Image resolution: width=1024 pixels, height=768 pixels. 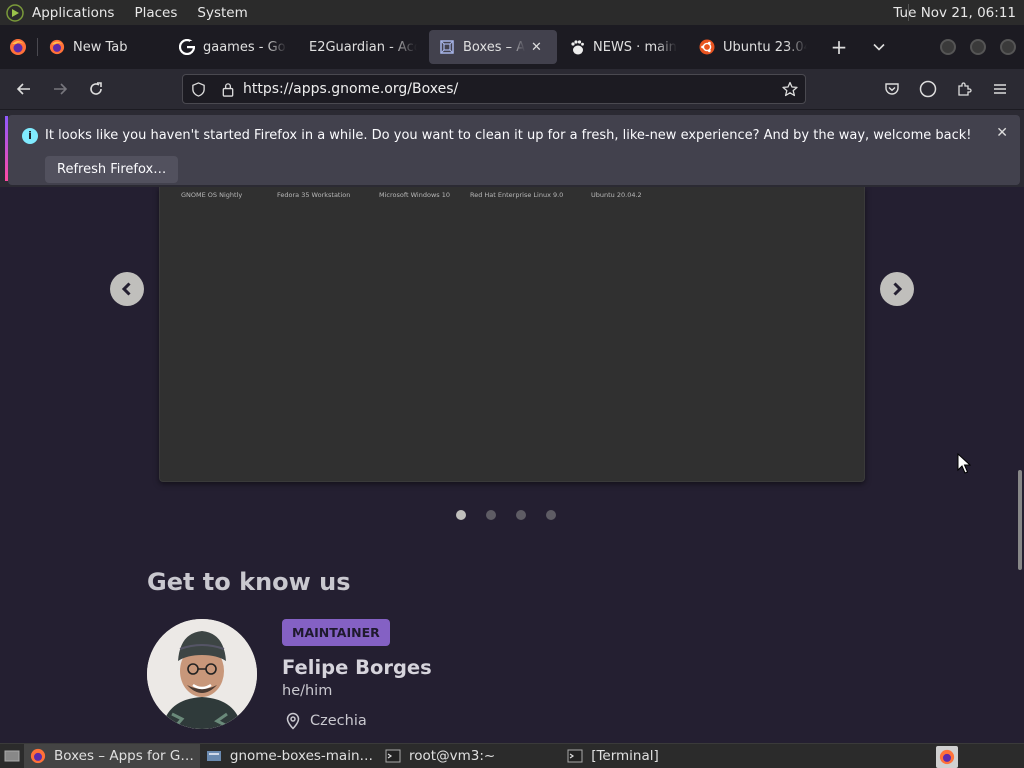 What do you see at coordinates (635, 47) in the screenshot?
I see `tab-title: NEWS · main` at bounding box center [635, 47].